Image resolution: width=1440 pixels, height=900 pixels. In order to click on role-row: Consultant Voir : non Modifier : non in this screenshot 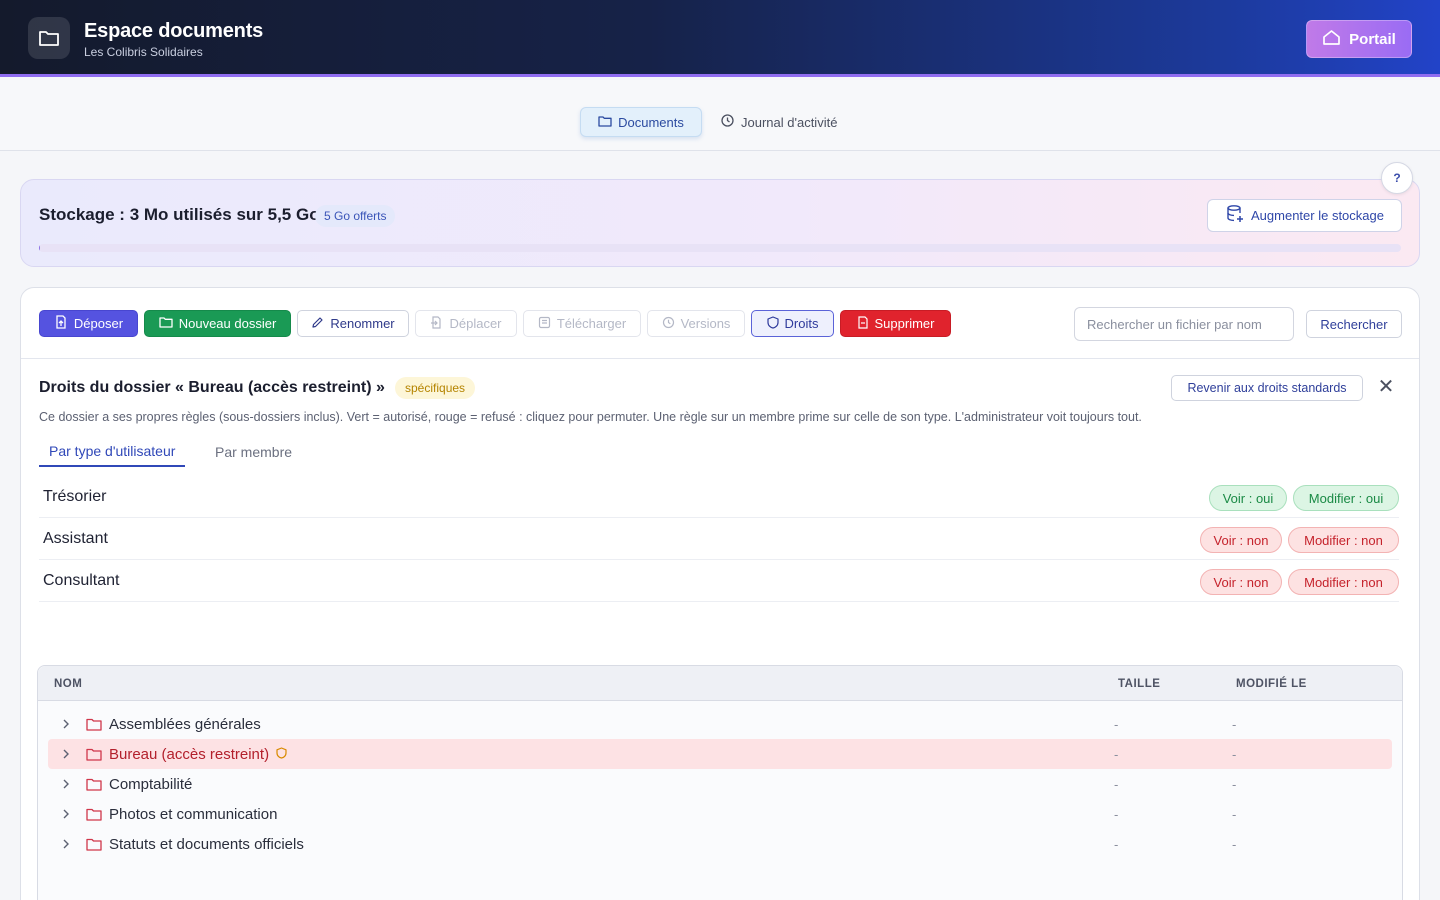, I will do `click(719, 581)`.